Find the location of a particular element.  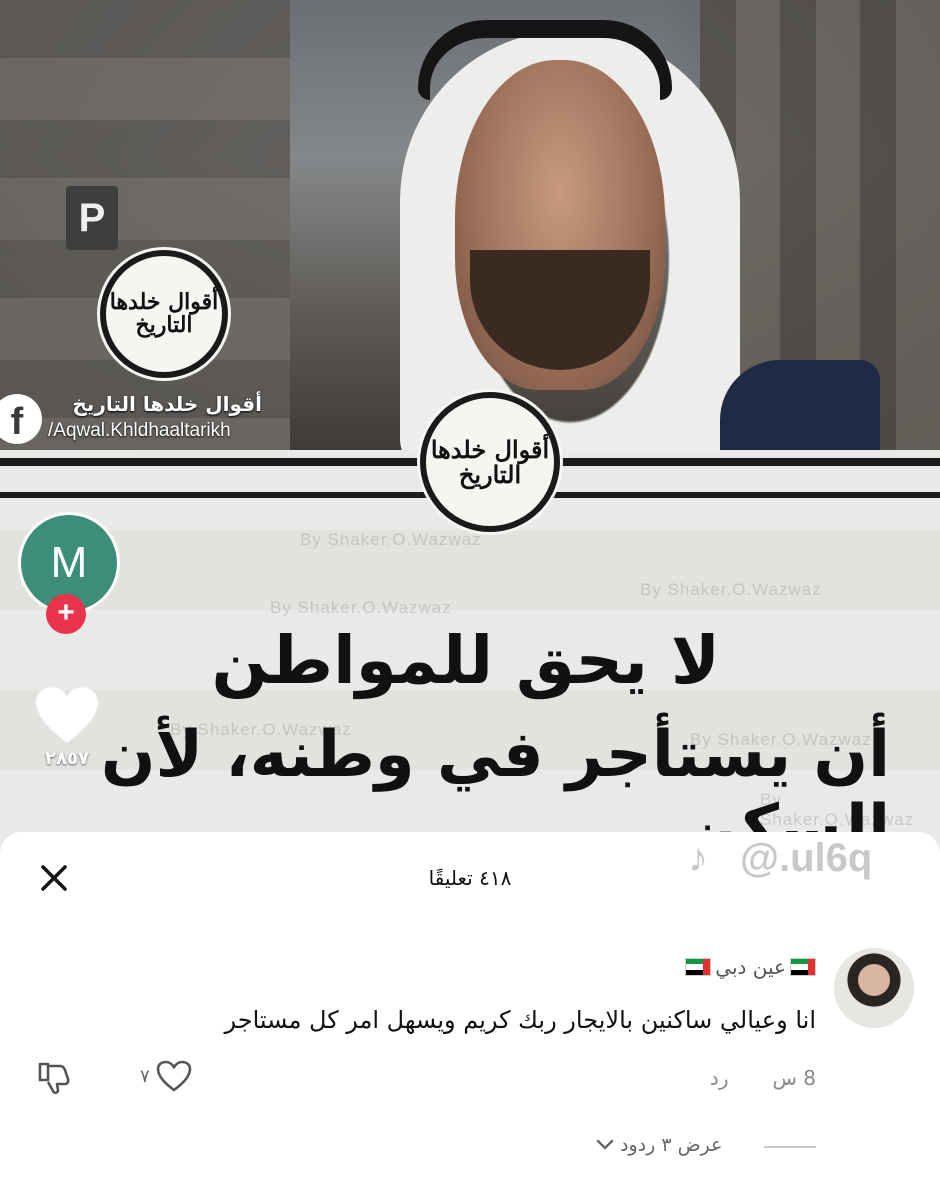

heart-icon is located at coordinates (67, 715).